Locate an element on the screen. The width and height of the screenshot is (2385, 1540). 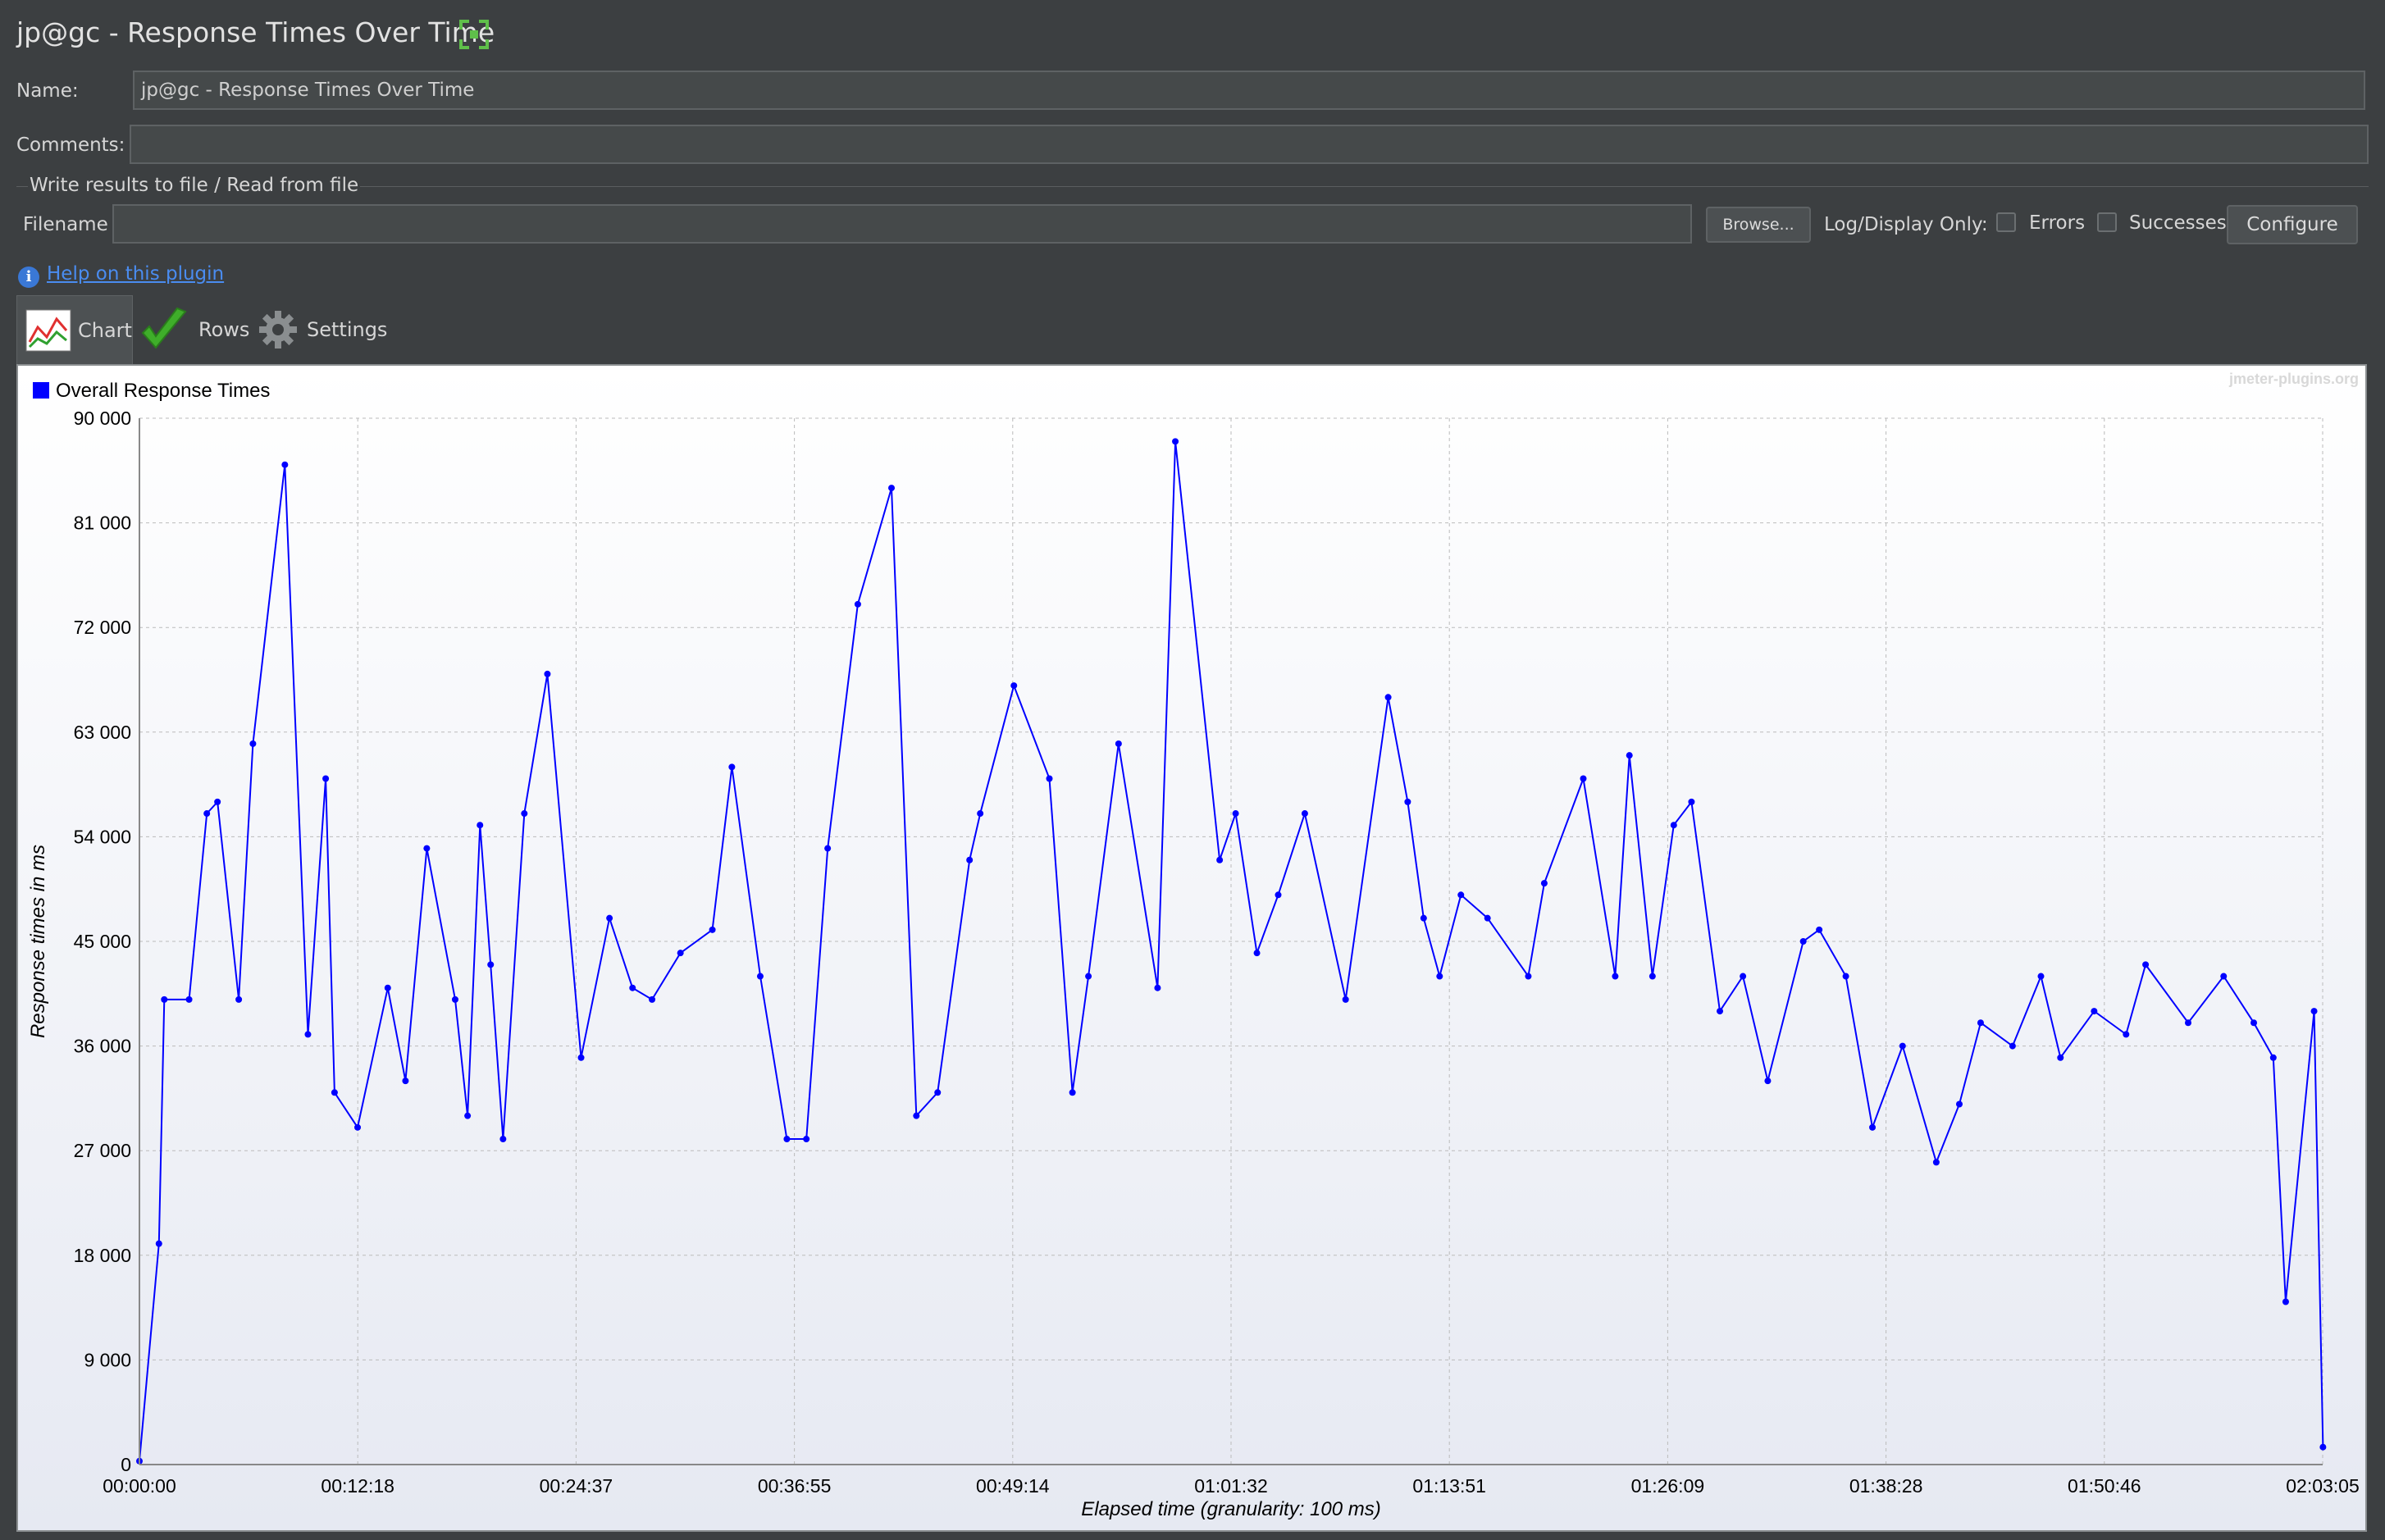
tab-settings: Settings is located at coordinates (323, 329).